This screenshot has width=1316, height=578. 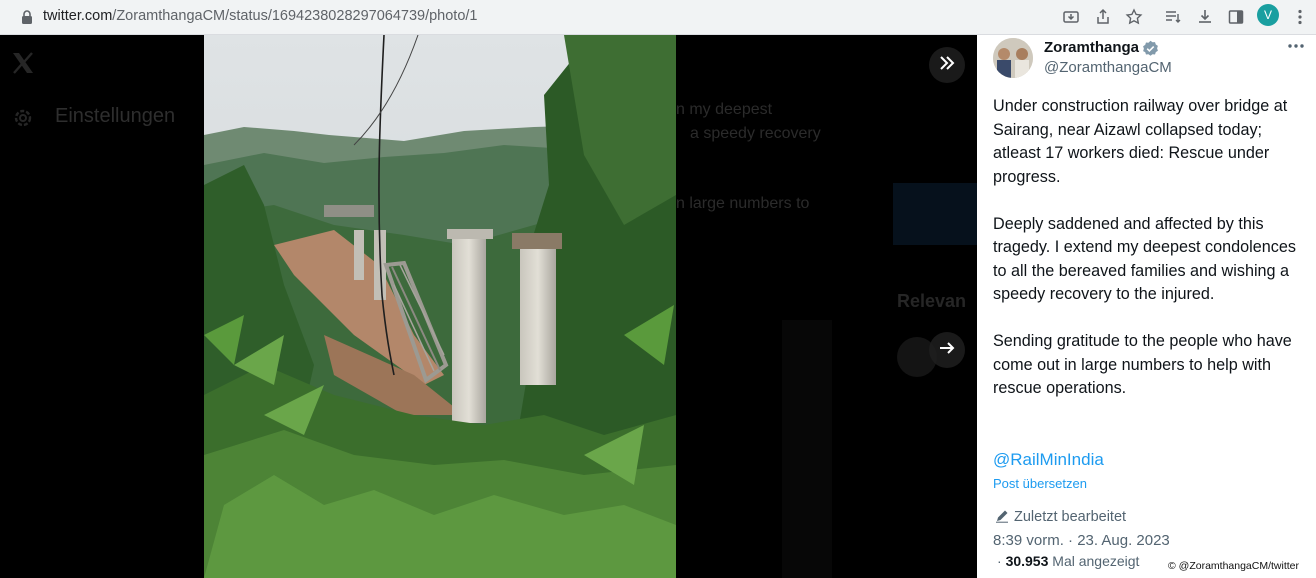 What do you see at coordinates (1040, 483) in the screenshot?
I see `translate-post-link: Post übersetzen` at bounding box center [1040, 483].